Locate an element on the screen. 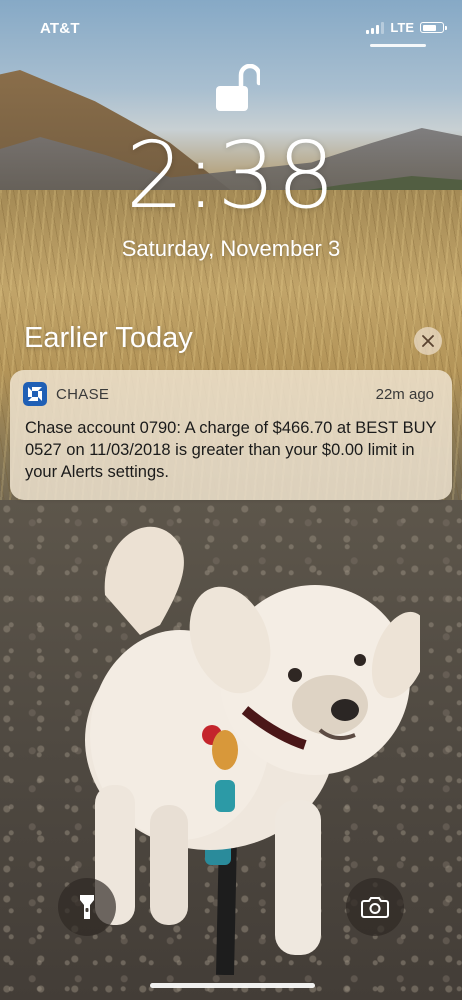 The width and height of the screenshot is (462, 1000). status-bar: AT&T LTE is located at coordinates (231, 30).